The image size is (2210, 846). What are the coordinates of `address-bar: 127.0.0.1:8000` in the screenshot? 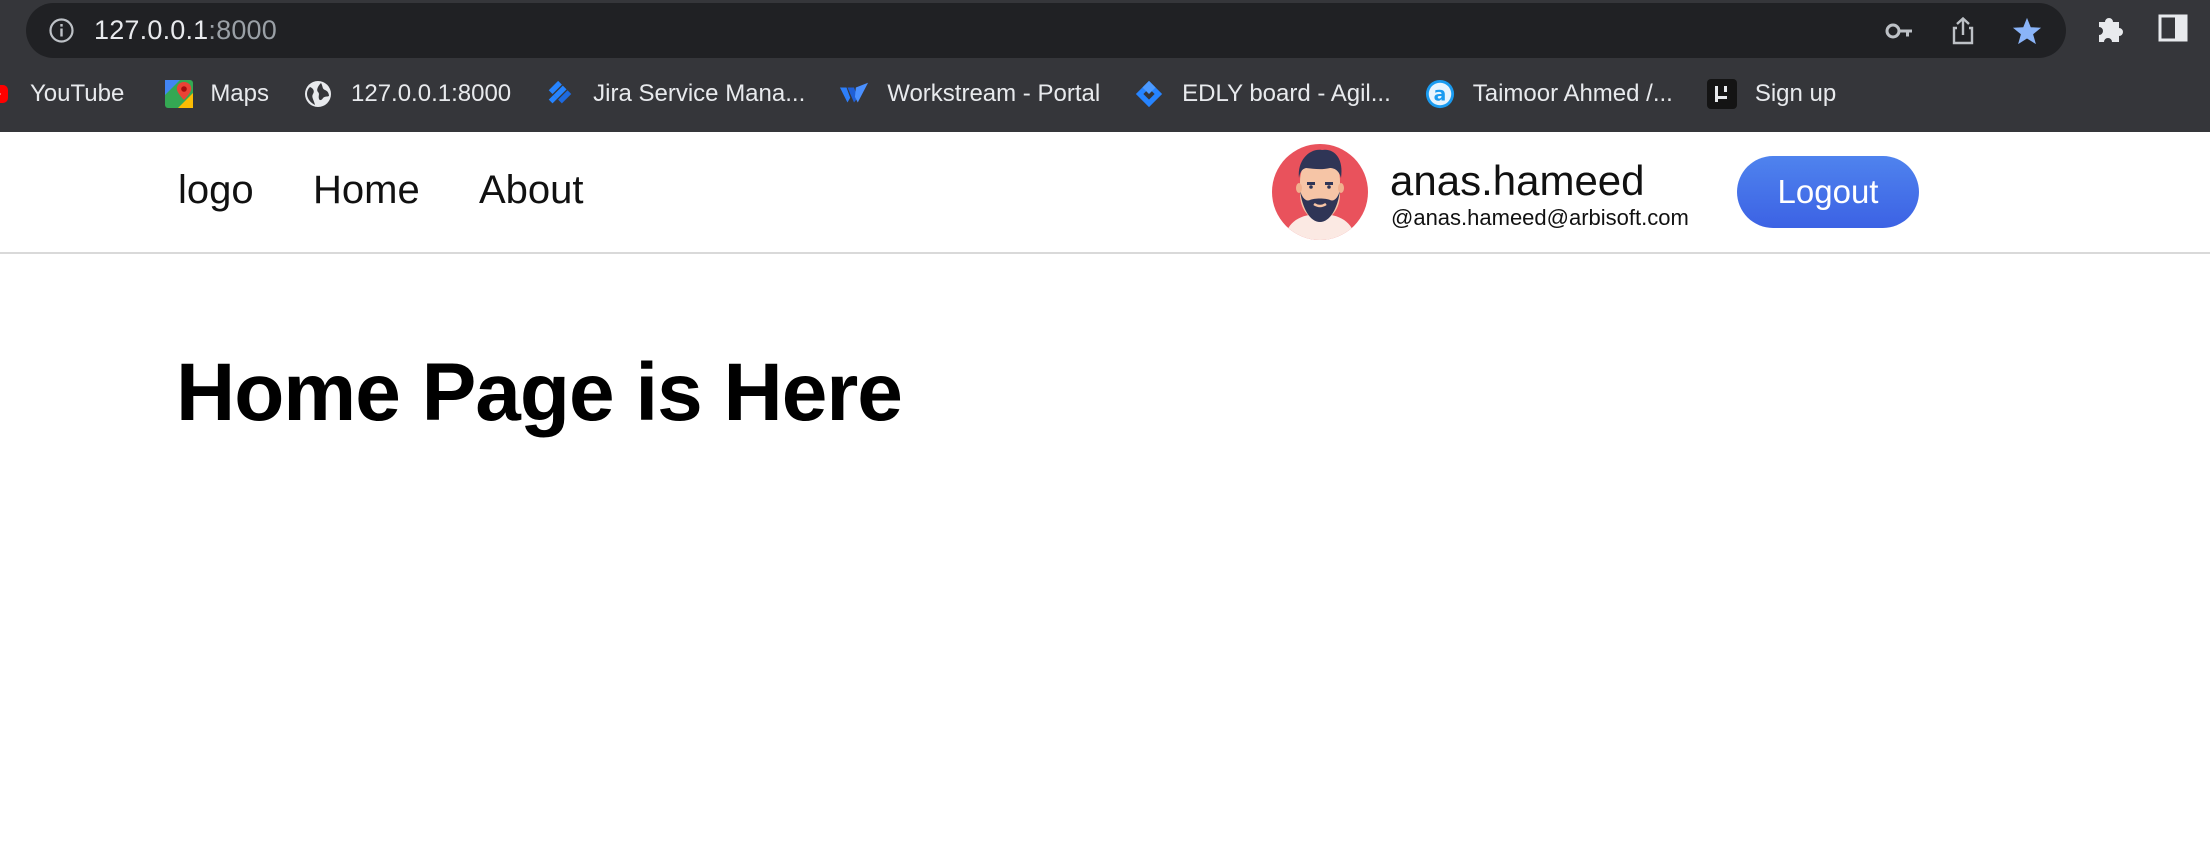 It's located at (1046, 30).